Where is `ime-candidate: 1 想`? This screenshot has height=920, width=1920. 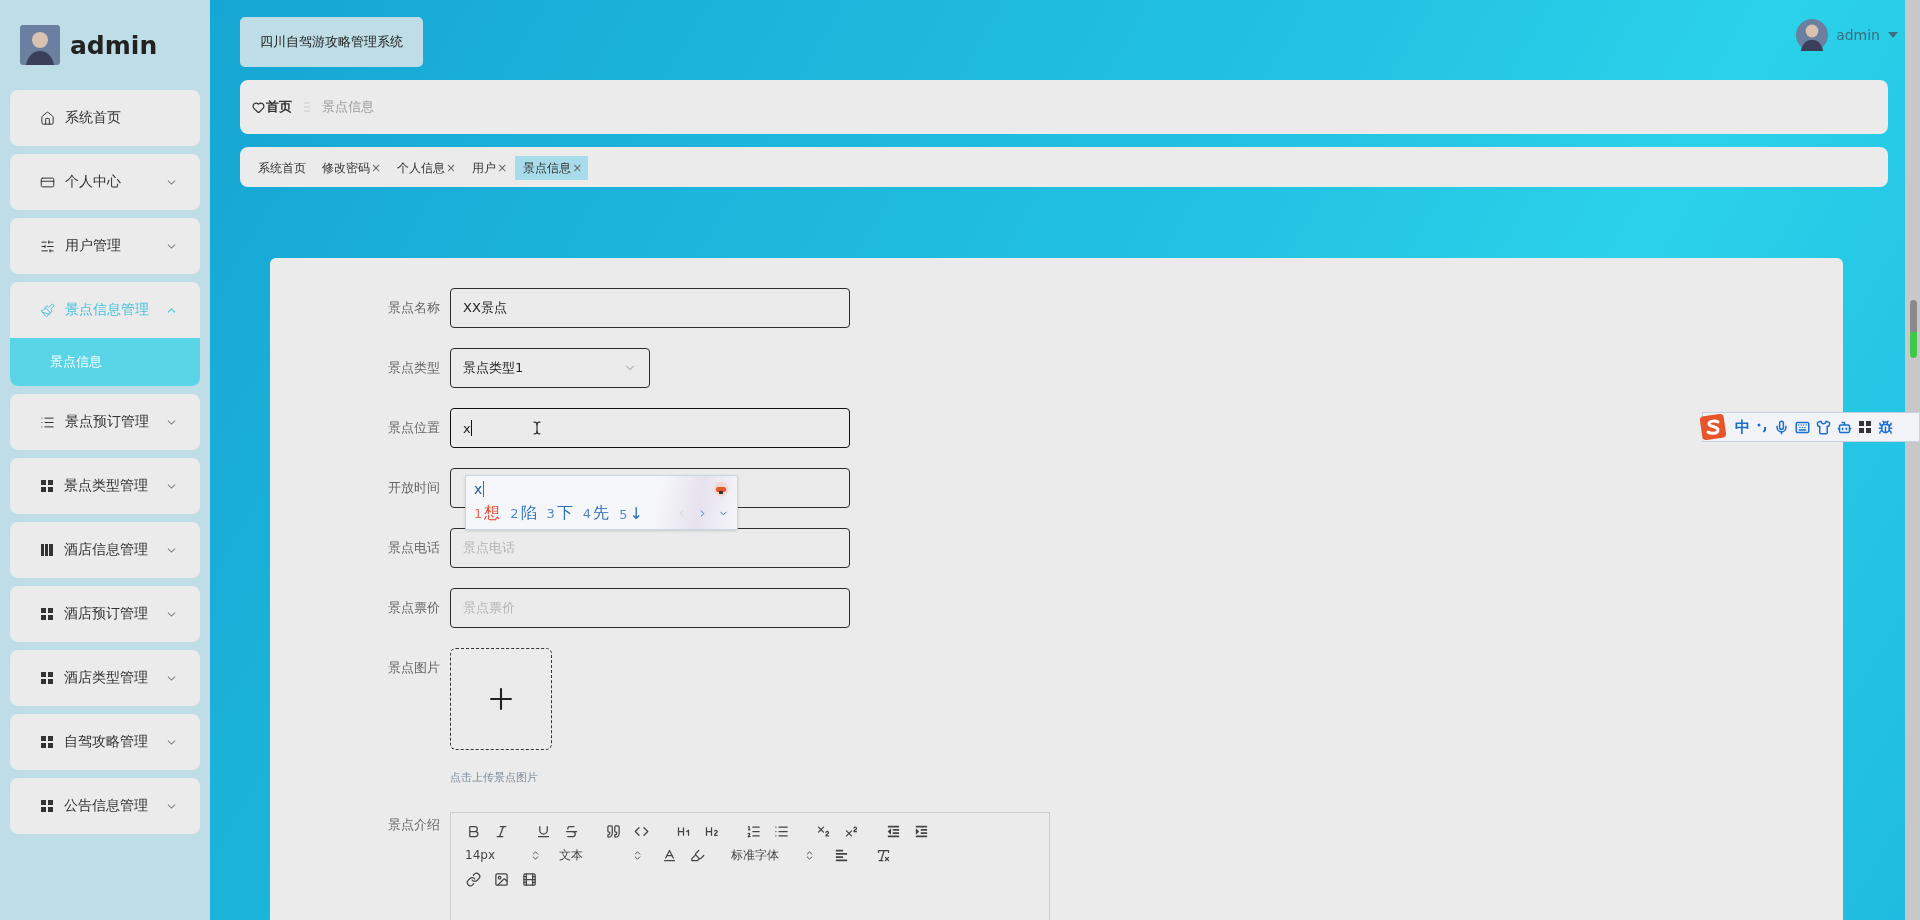 ime-candidate: 1 想 is located at coordinates (487, 513).